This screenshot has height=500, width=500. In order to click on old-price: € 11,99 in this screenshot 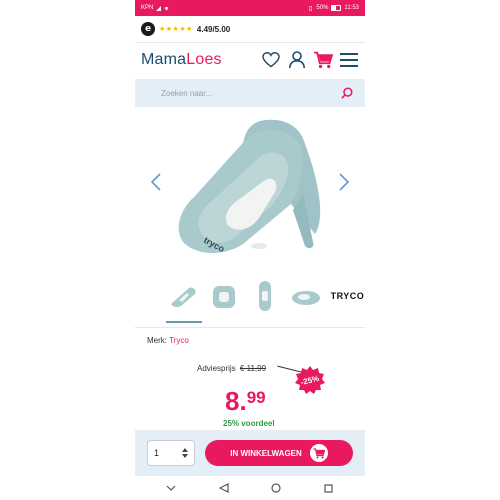, I will do `click(253, 368)`.